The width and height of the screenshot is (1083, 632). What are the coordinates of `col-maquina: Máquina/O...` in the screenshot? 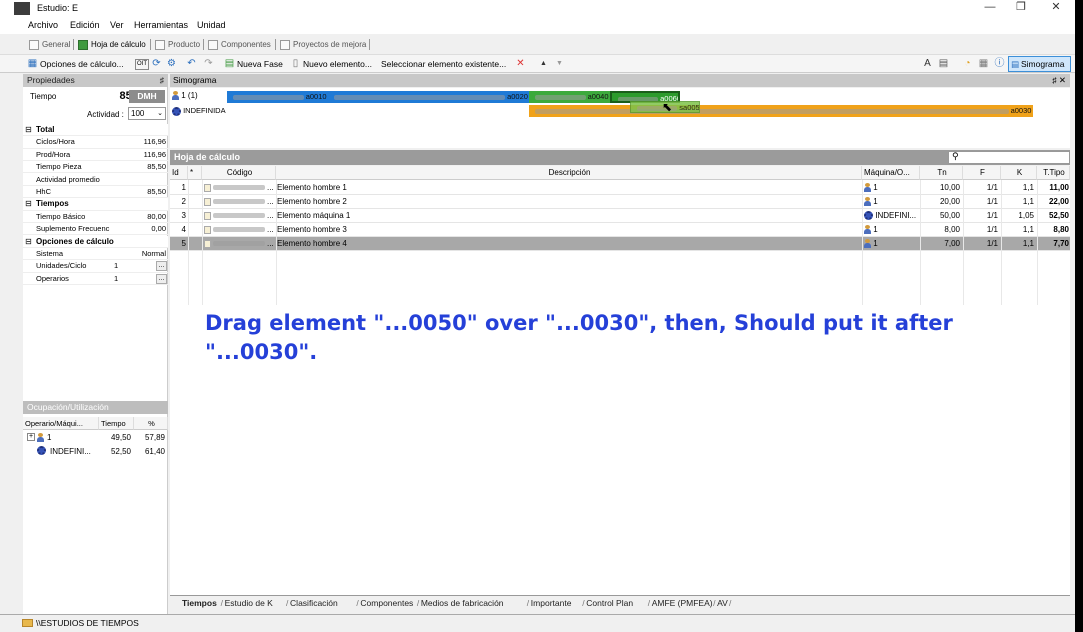 It's located at (891, 173).